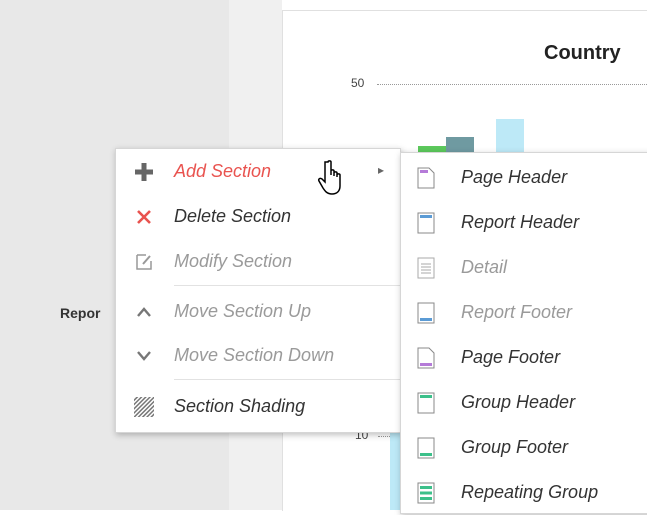 Image resolution: width=647 pixels, height=515 pixels. What do you see at coordinates (426, 223) in the screenshot?
I see `report-header-icon` at bounding box center [426, 223].